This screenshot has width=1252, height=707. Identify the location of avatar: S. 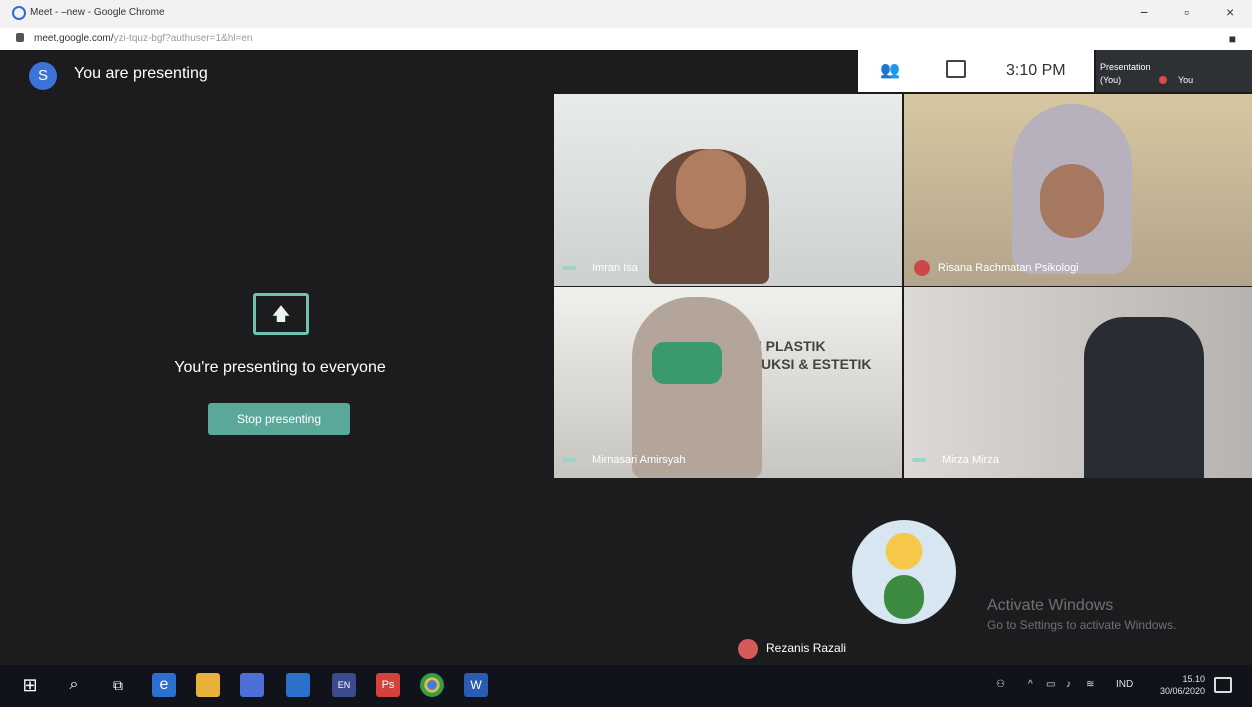
(43, 76).